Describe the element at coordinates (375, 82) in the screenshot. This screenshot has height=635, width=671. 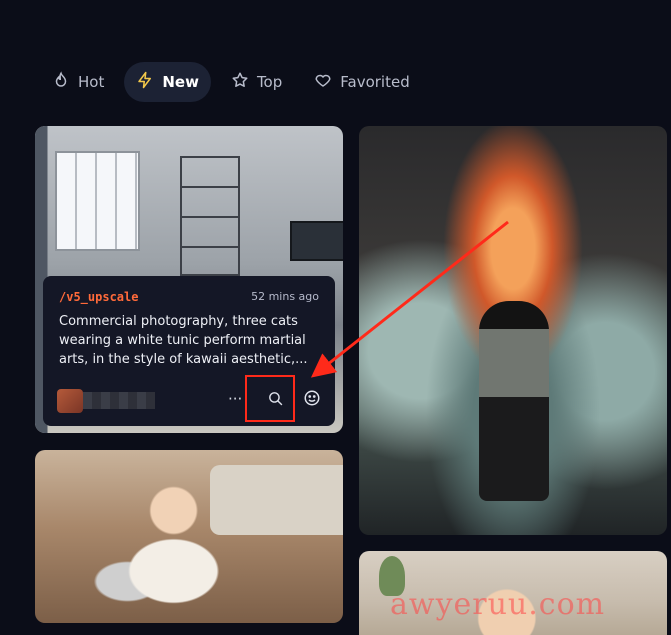
I see `tab-favorited-label: Favorited` at that location.